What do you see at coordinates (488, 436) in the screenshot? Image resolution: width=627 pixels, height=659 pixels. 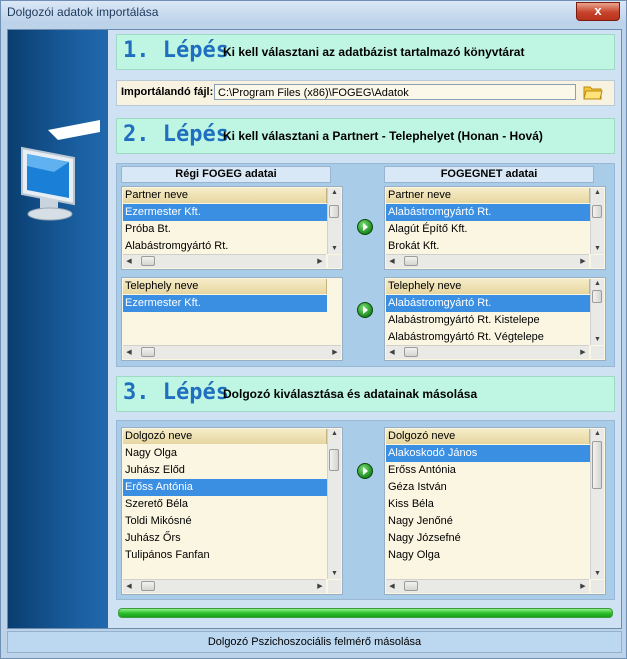 I see `new-employee-header: Dolgozó neve` at bounding box center [488, 436].